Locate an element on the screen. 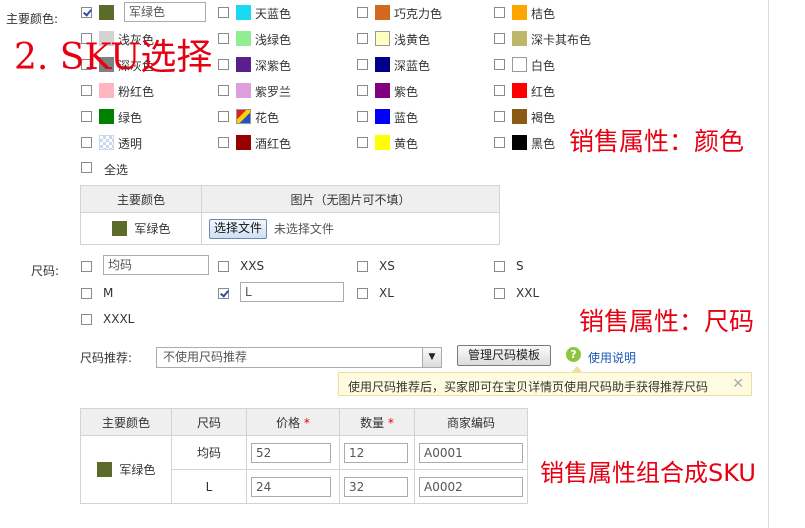 Image resolution: width=805 pixels, height=528 pixels. color-name: 巧克力色 is located at coordinates (418, 14).